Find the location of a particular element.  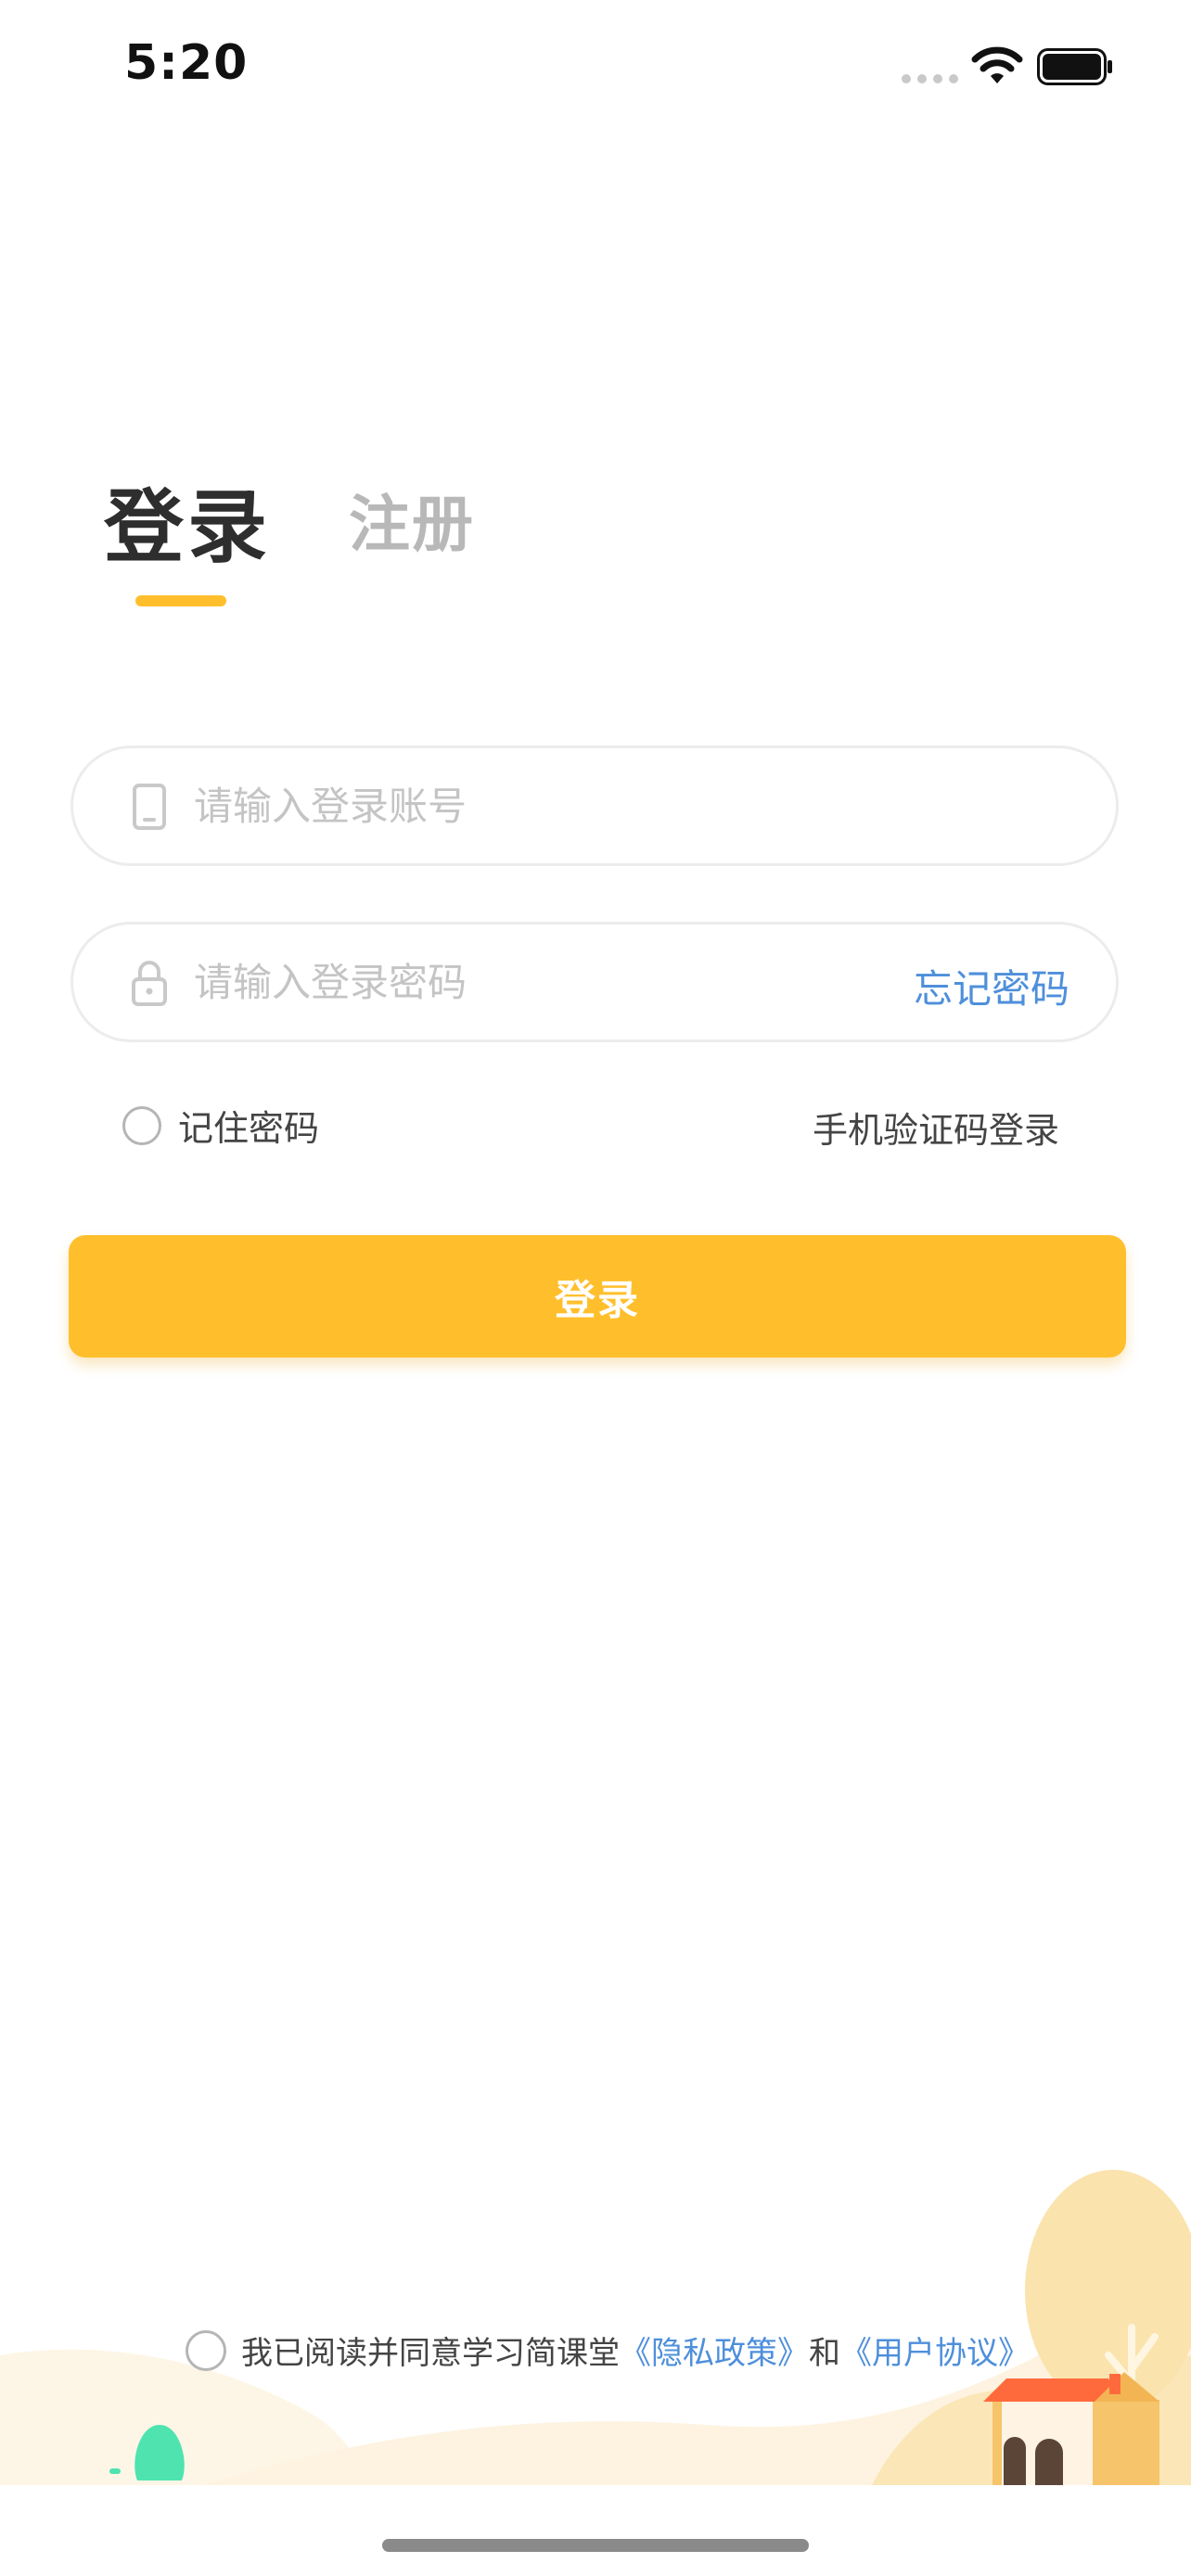

account-field is located at coordinates (594, 806).